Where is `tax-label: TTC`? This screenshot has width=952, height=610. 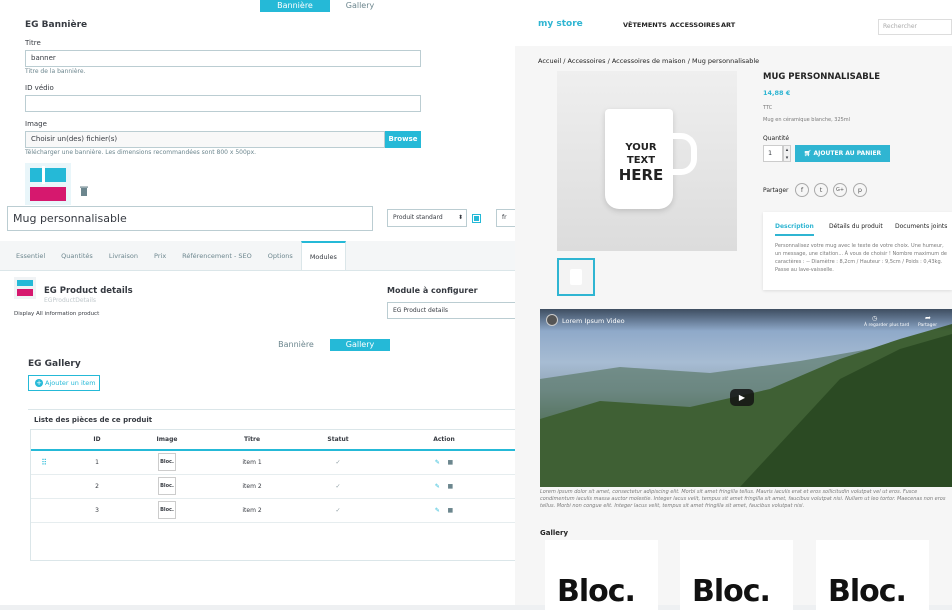 tax-label: TTC is located at coordinates (768, 108).